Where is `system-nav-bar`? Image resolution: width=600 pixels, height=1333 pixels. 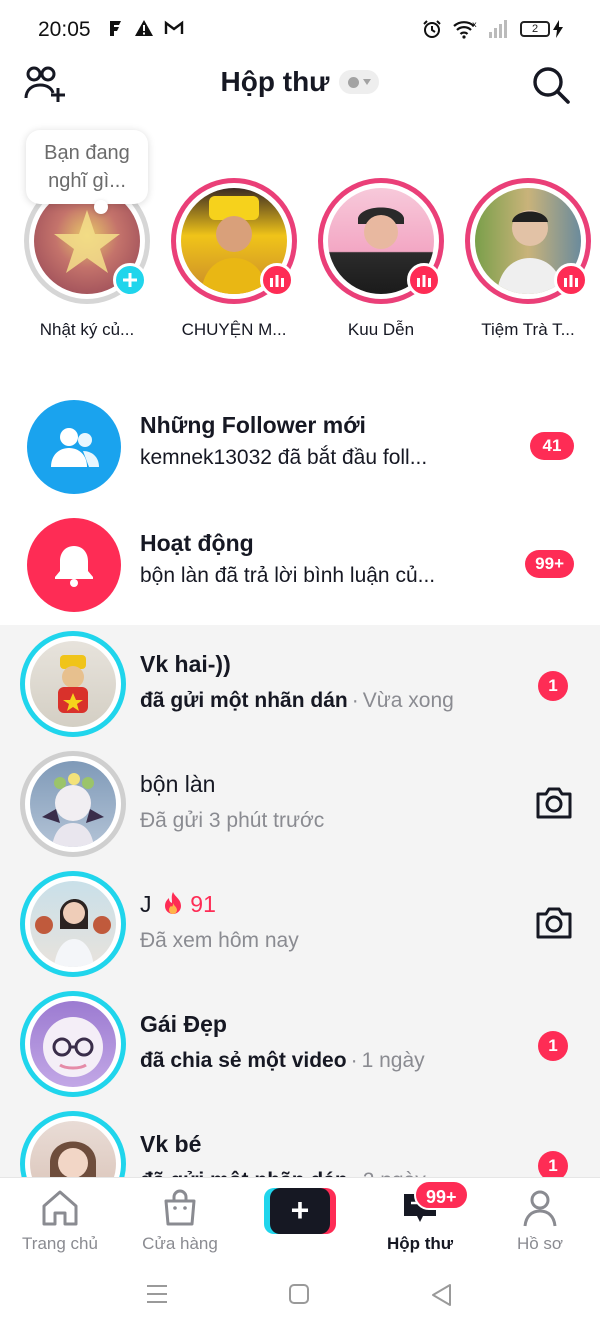 system-nav-bar is located at coordinates (300, 1295).